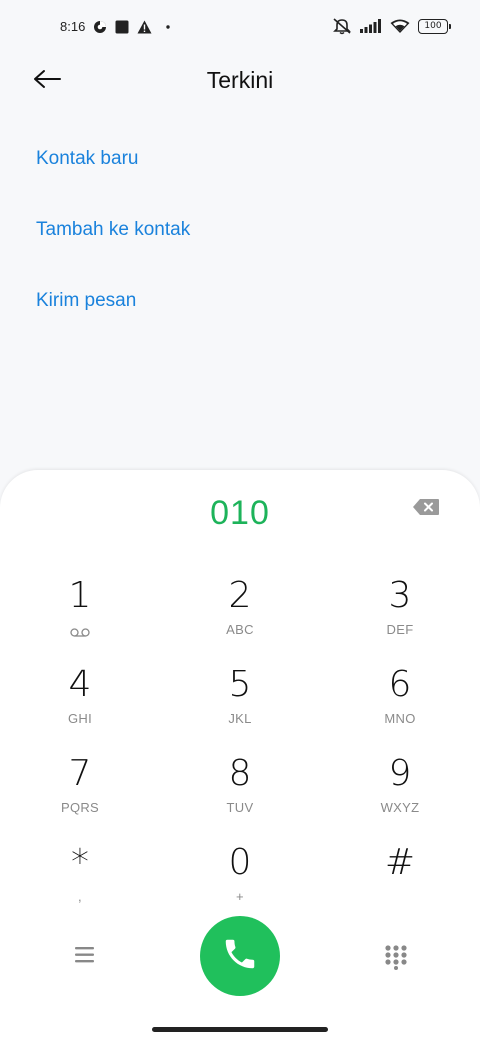 This screenshot has height=1040, width=480. What do you see at coordinates (240, 1029) in the screenshot?
I see `home-indicator` at bounding box center [240, 1029].